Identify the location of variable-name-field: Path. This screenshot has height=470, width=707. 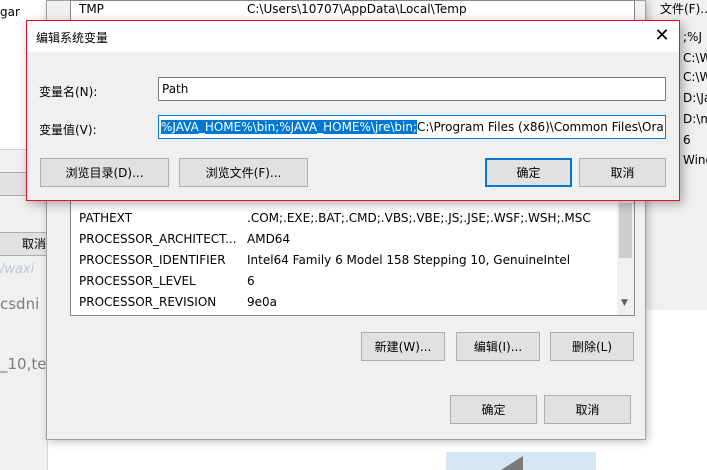
(412, 89).